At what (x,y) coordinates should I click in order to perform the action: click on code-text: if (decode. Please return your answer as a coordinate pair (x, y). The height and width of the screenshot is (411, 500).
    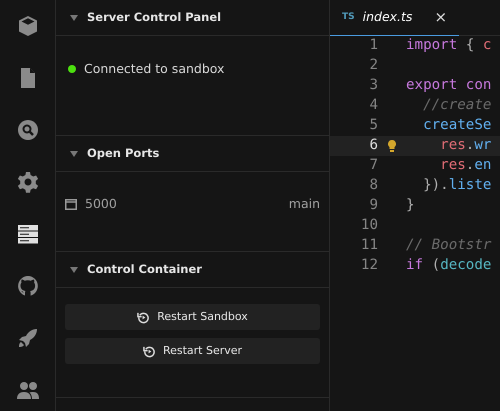
    Looking at the image, I should click on (449, 266).